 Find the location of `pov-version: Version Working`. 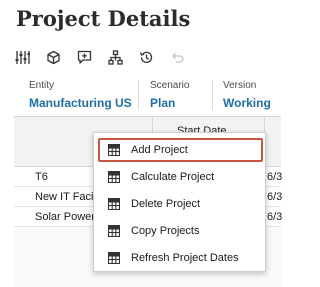

pov-version: Version Working is located at coordinates (247, 95).